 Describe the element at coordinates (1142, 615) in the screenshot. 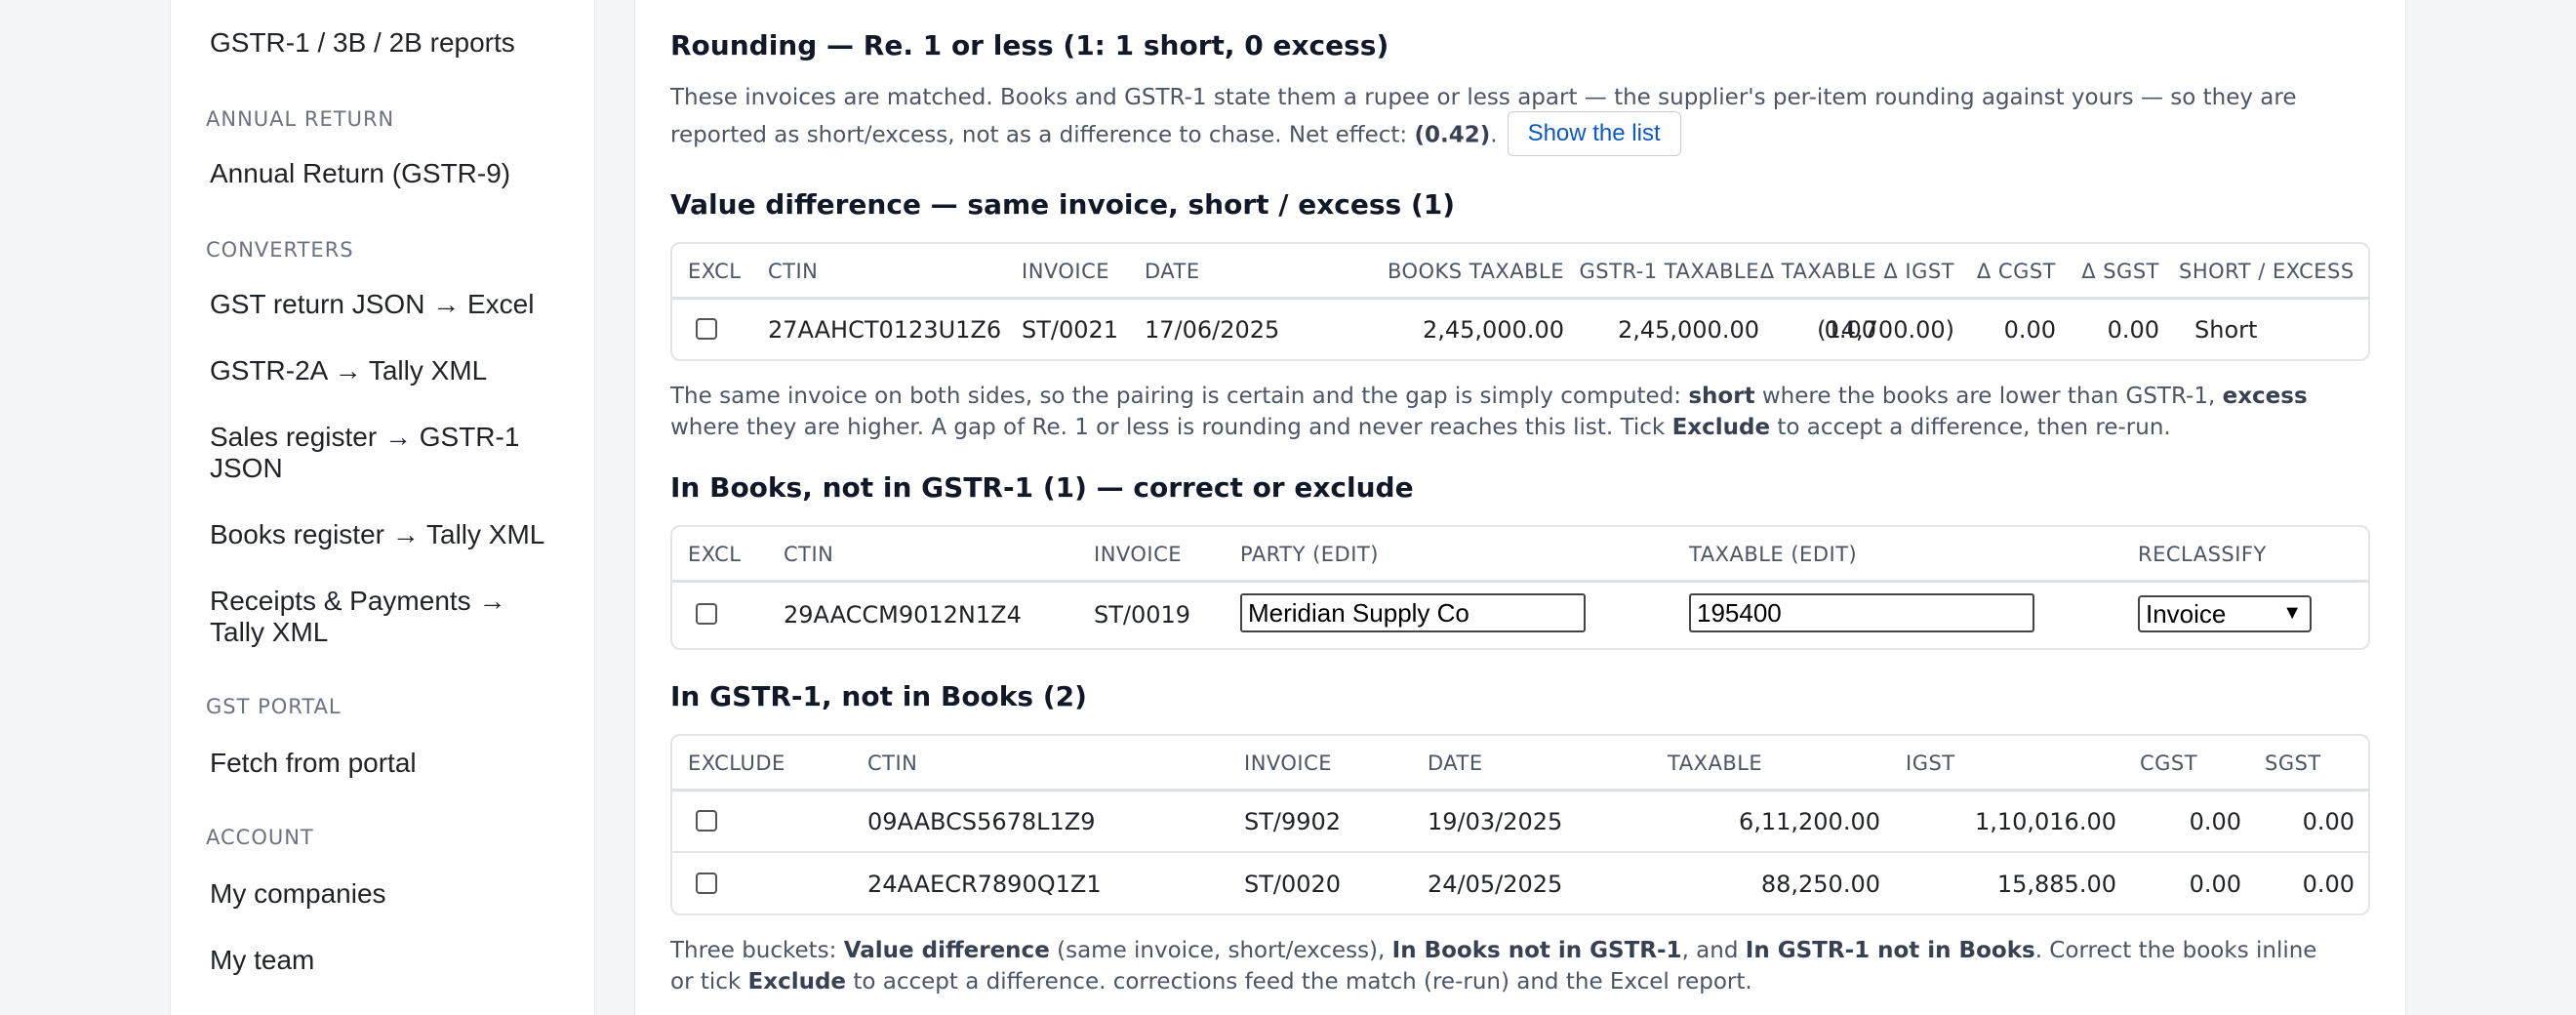

I see `cell-invoice: ST/0019` at that location.